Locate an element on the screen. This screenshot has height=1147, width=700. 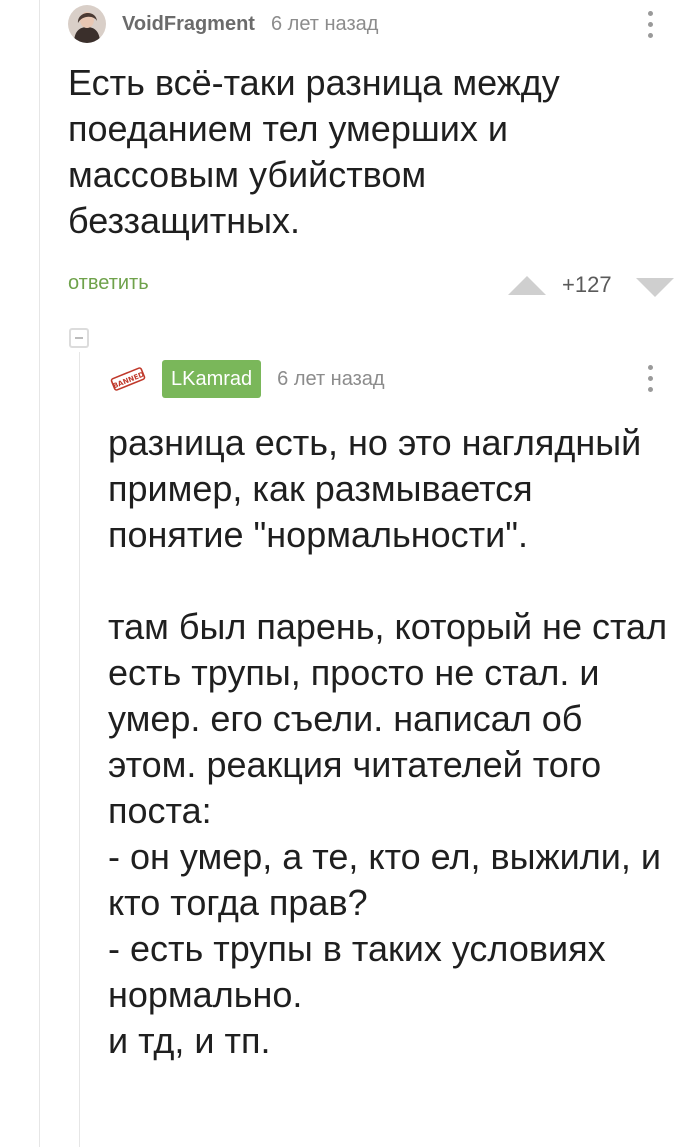
vote-down-icon is located at coordinates (655, 287).